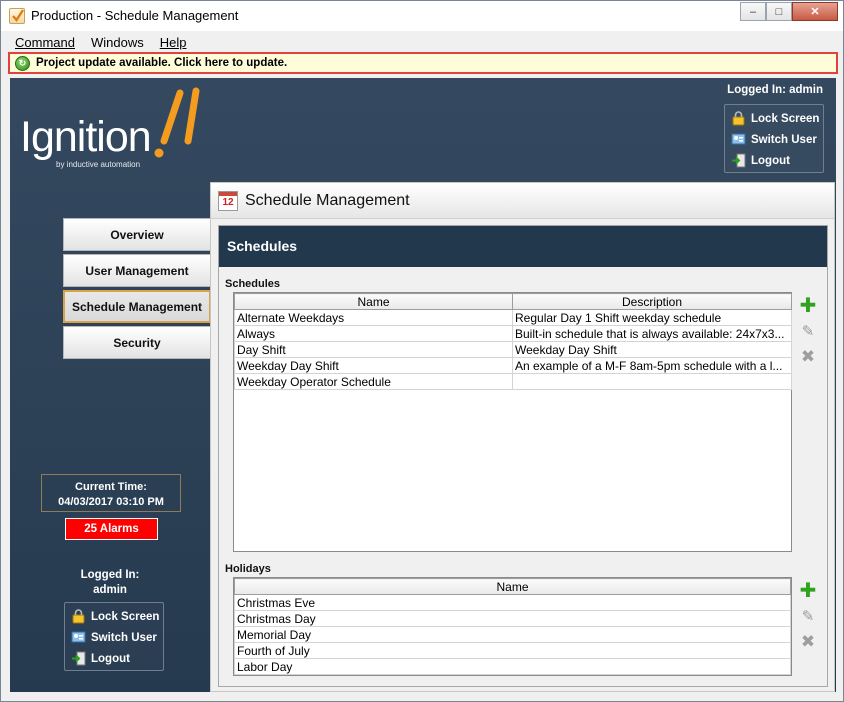 Image resolution: width=844 pixels, height=702 pixels. Describe the element at coordinates (784, 139) in the screenshot. I see `top-switch-user-label: Switch User` at that location.